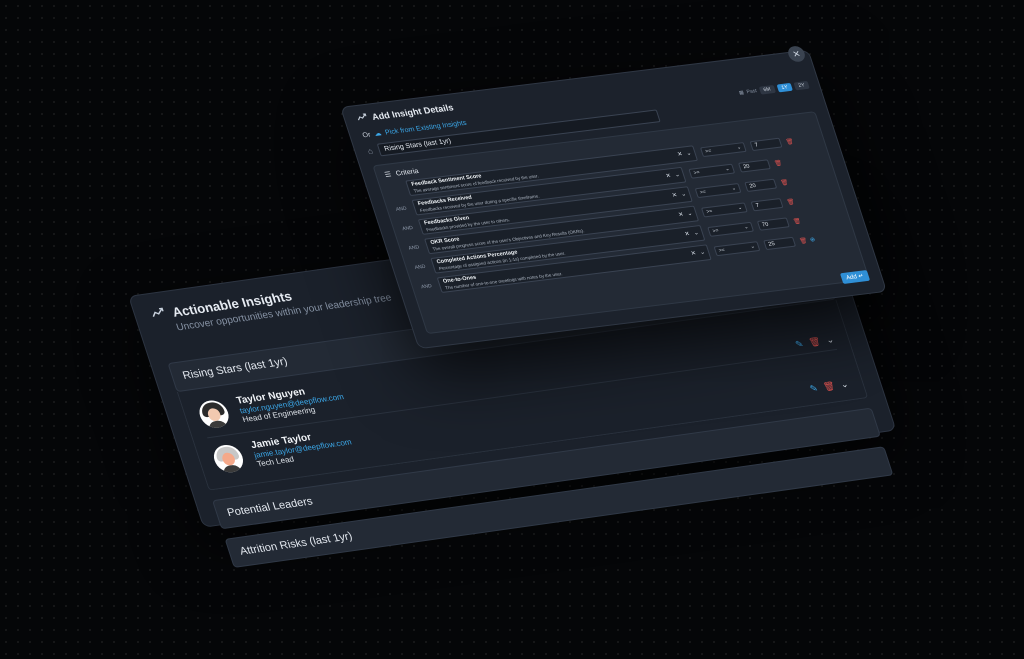 The width and height of the screenshot is (1024, 659). I want to click on pick-prefix: Or, so click(366, 135).